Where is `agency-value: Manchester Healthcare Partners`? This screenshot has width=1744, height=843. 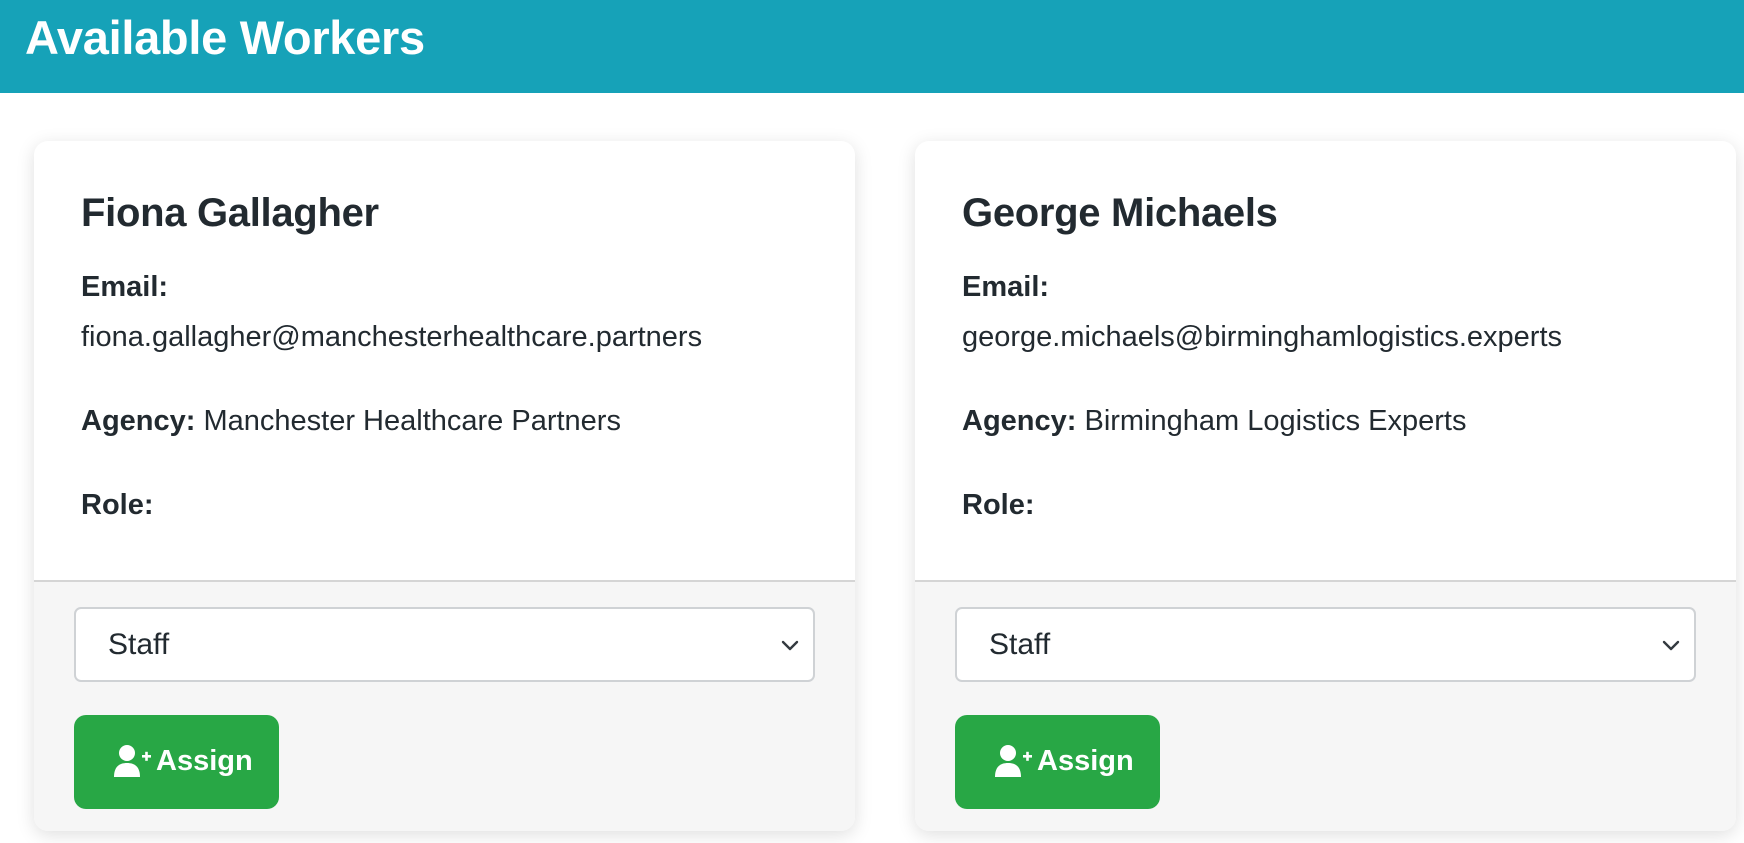
agency-value: Manchester Healthcare Partners is located at coordinates (412, 421).